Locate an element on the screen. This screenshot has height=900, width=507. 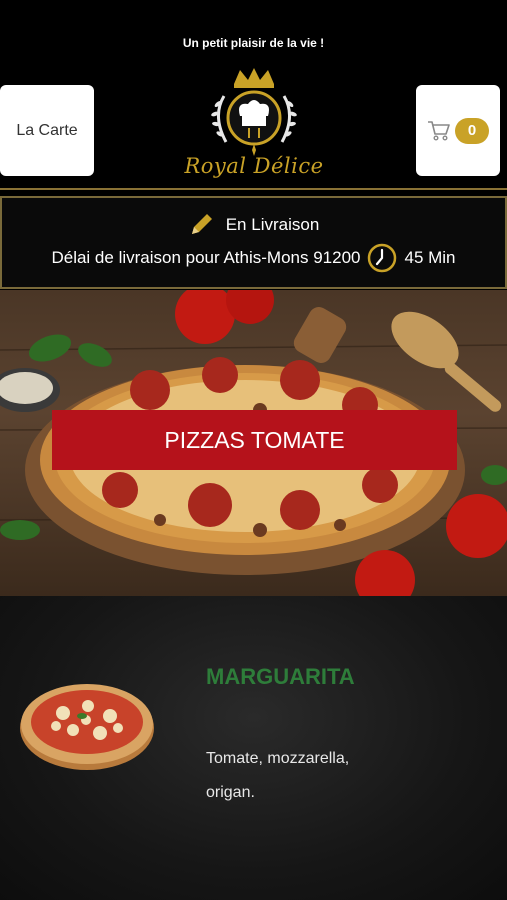
header-divider is located at coordinates (253, 189).